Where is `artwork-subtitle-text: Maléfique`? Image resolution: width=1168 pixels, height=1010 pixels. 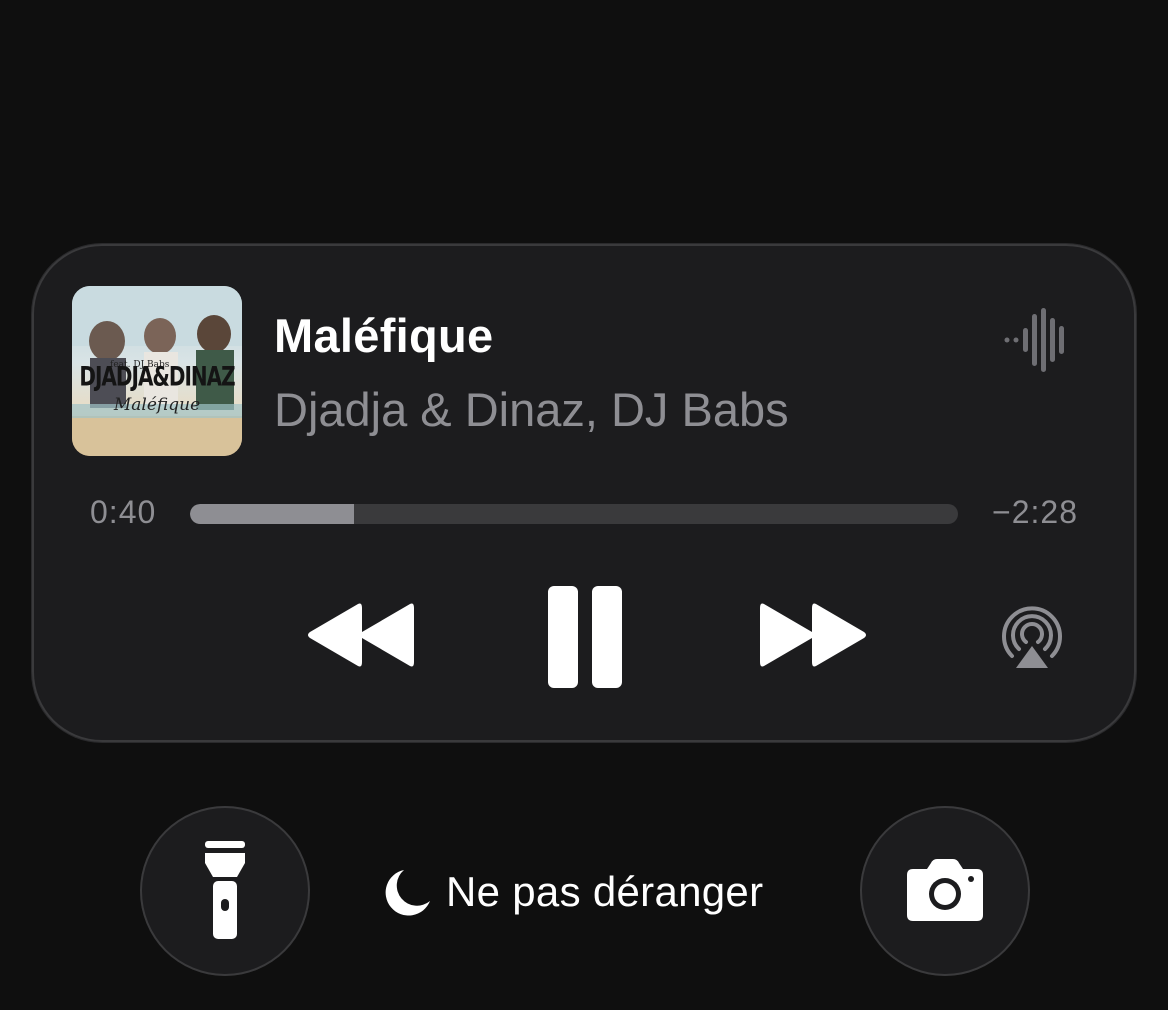 artwork-subtitle-text: Maléfique is located at coordinates (157, 405).